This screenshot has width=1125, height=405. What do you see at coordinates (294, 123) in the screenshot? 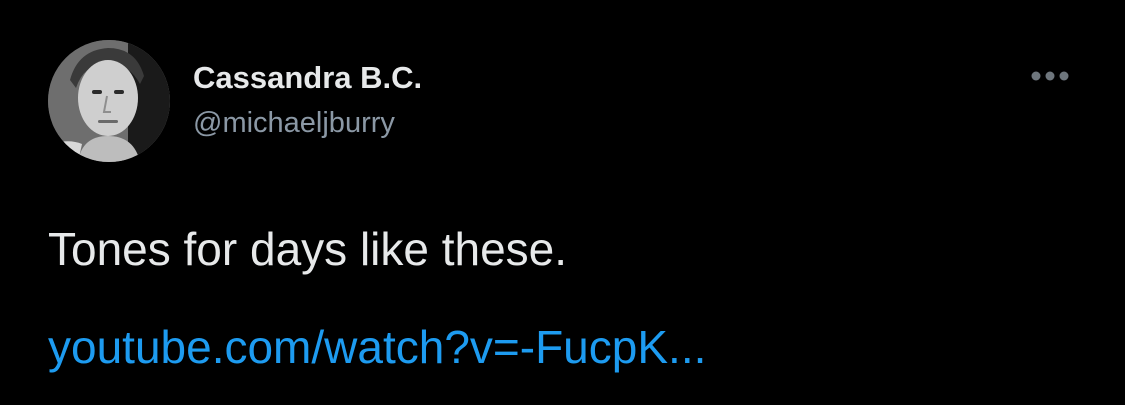
I see `author-handle: @michaeljburry` at bounding box center [294, 123].